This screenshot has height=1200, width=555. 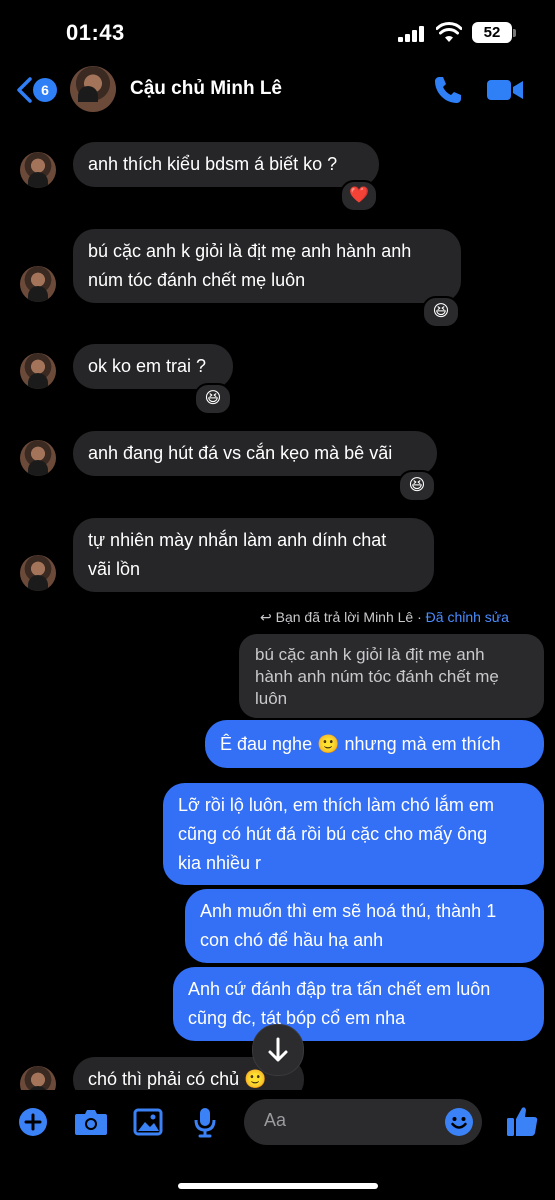 What do you see at coordinates (95, 32) in the screenshot?
I see `status-time: 01:43` at bounding box center [95, 32].